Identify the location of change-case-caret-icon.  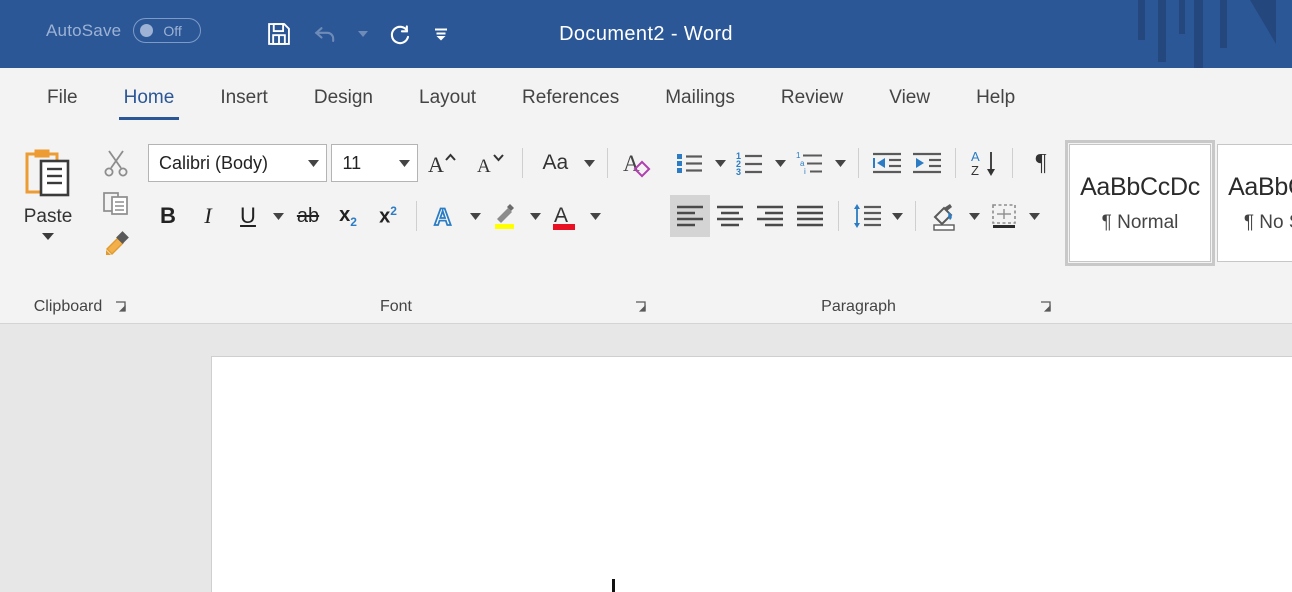
(589, 163).